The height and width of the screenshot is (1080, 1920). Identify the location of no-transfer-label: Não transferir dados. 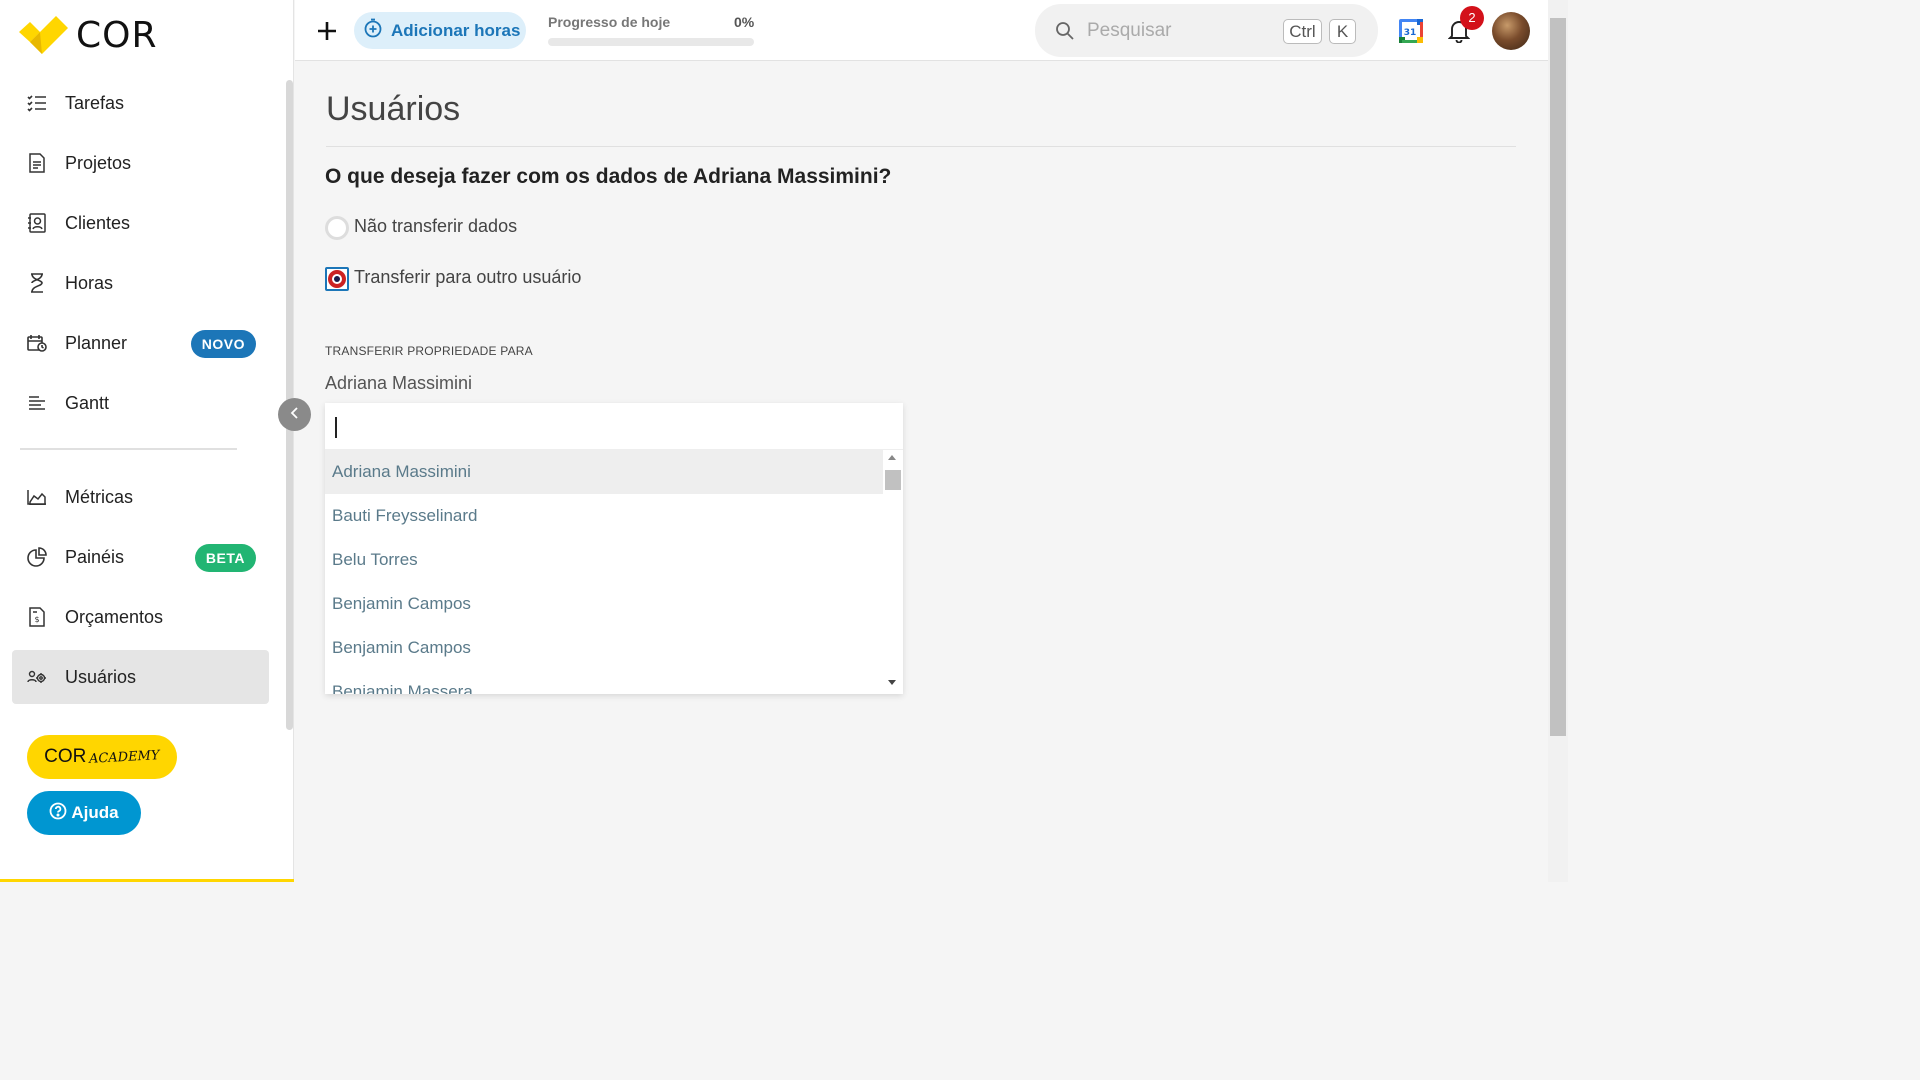
(436, 225).